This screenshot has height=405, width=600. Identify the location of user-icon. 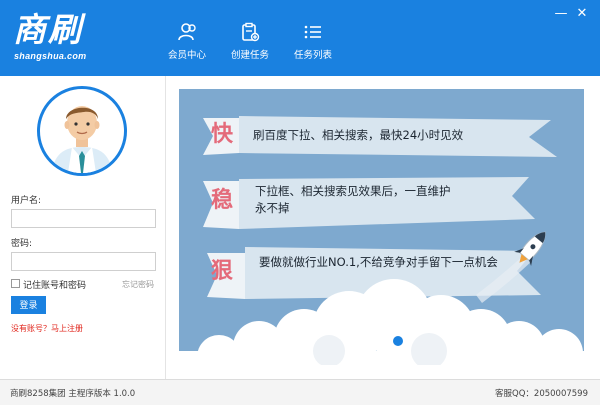
(187, 32).